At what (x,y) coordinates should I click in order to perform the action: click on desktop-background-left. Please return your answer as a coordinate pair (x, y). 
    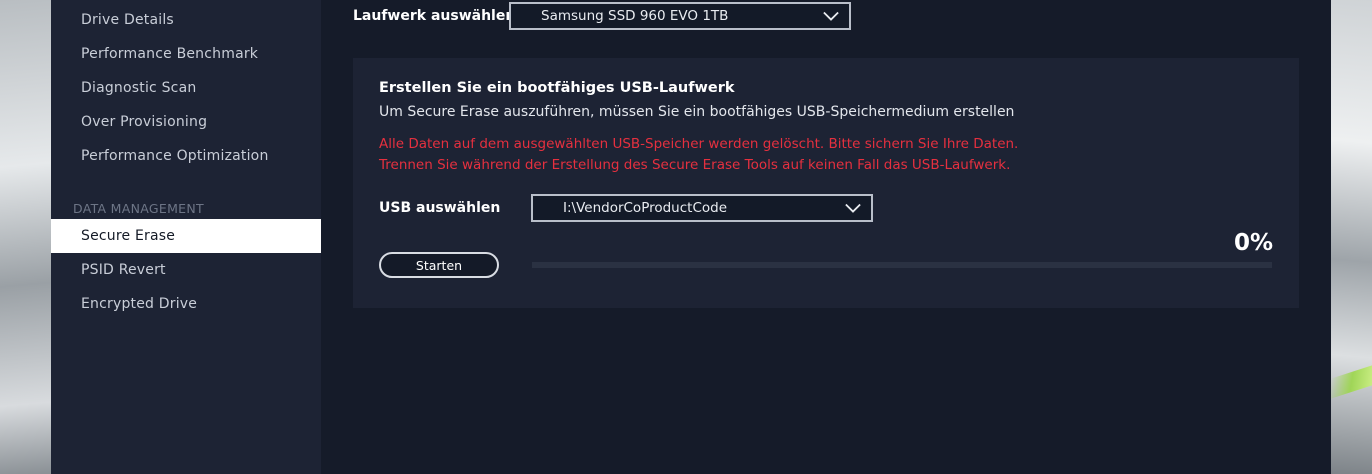
    Looking at the image, I should click on (25, 237).